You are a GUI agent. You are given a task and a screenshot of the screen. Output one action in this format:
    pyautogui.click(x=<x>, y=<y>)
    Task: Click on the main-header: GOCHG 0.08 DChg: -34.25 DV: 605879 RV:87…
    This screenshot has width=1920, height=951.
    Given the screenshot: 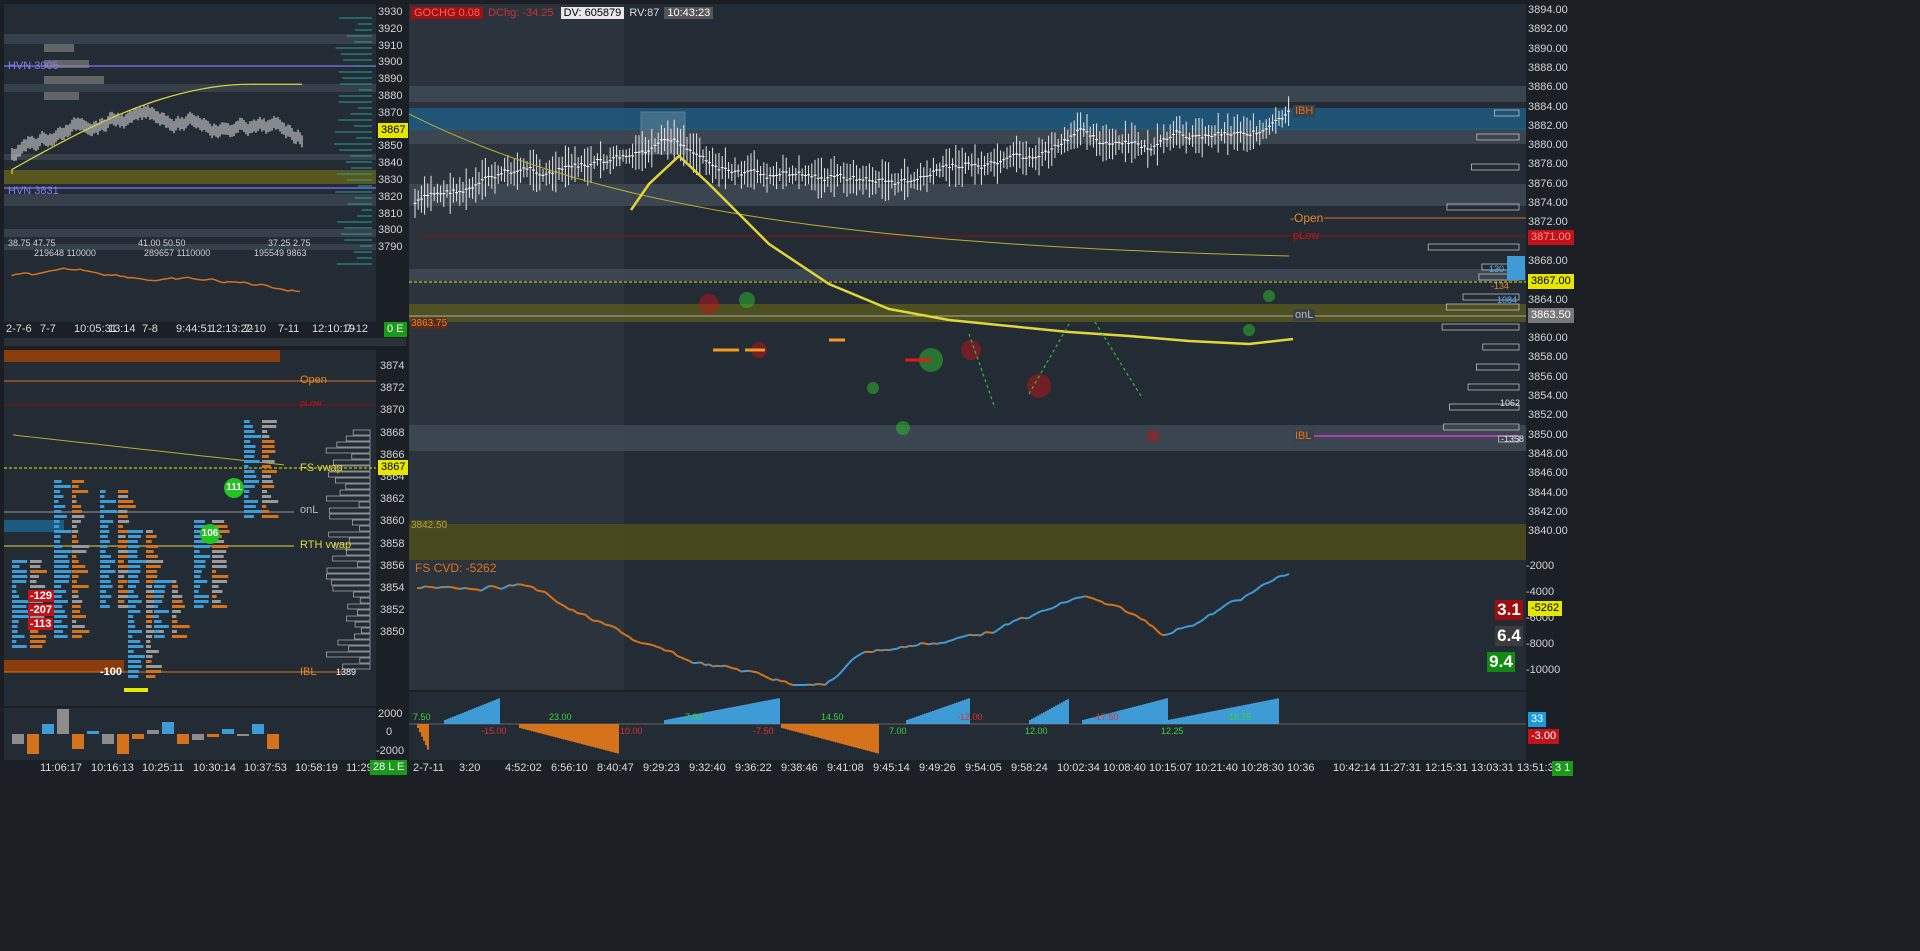 What is the action you would take?
    pyautogui.click(x=562, y=13)
    